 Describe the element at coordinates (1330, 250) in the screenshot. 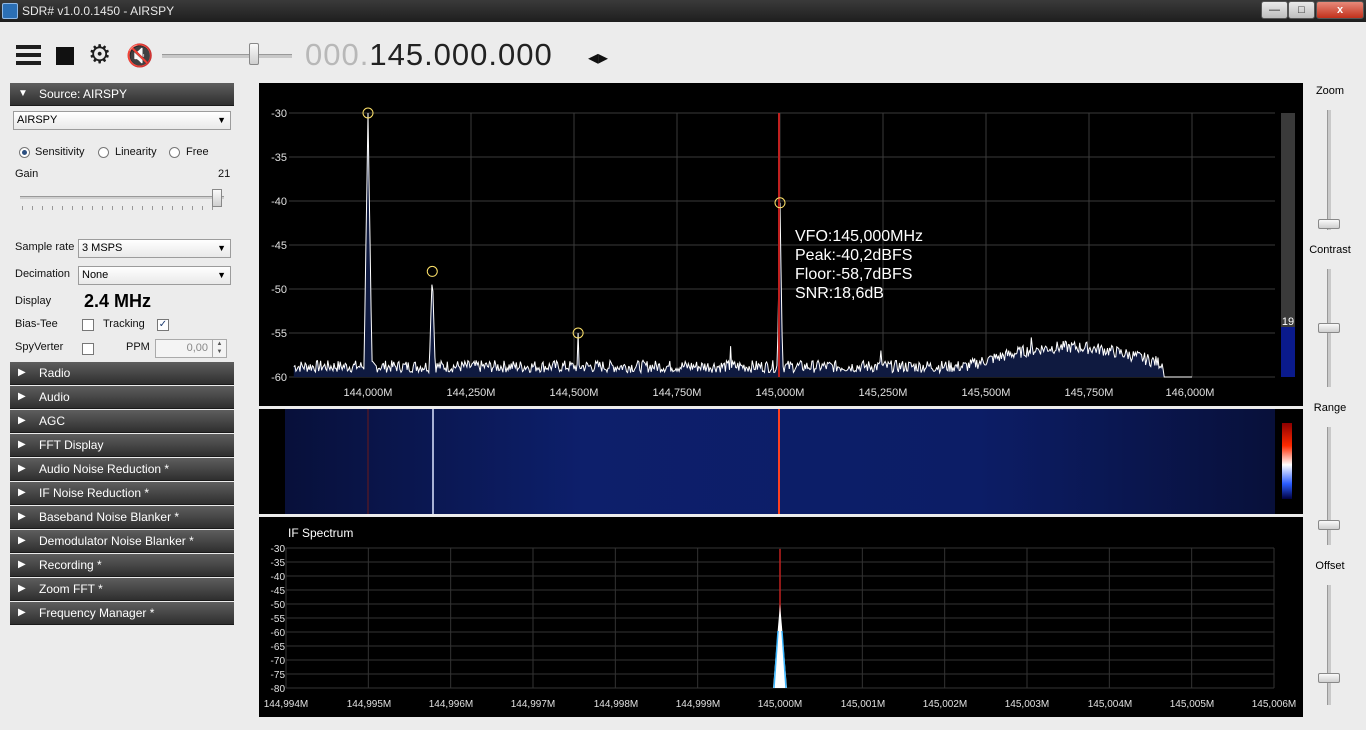

I see `contrast-label: Contrast` at that location.